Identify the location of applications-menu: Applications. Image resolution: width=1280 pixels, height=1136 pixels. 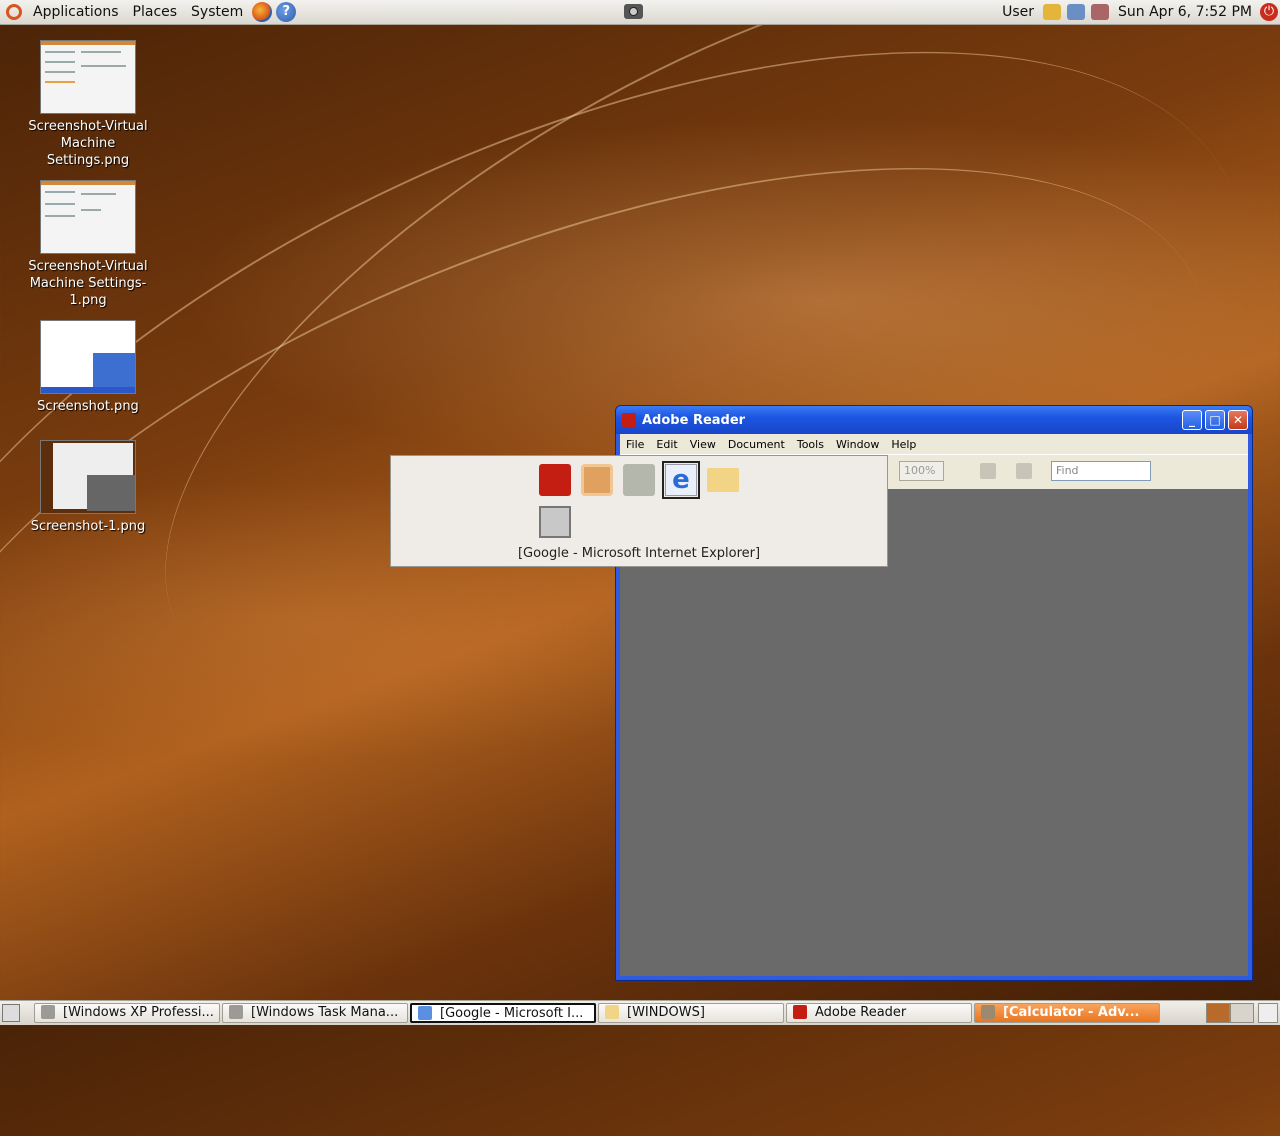
(76, 12).